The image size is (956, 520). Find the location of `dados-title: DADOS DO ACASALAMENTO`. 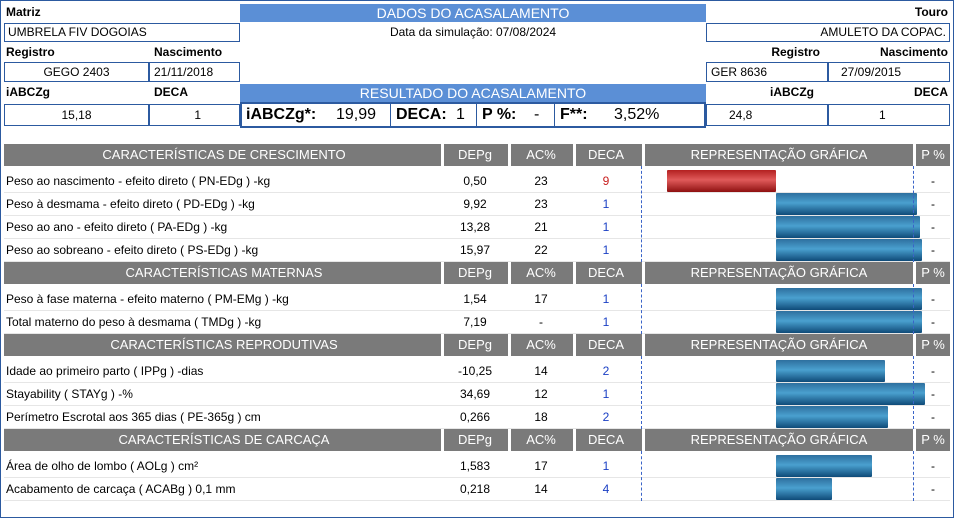

dados-title: DADOS DO ACASALAMENTO is located at coordinates (473, 13).